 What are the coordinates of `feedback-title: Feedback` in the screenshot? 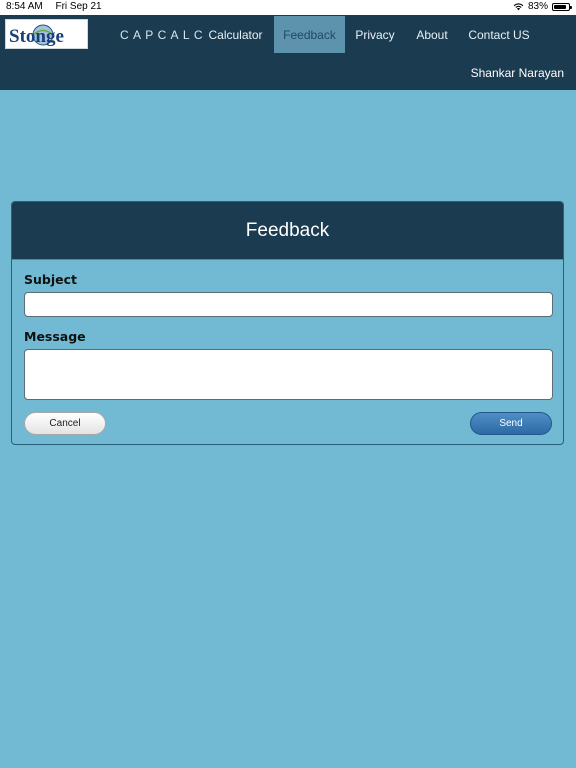 It's located at (287, 230).